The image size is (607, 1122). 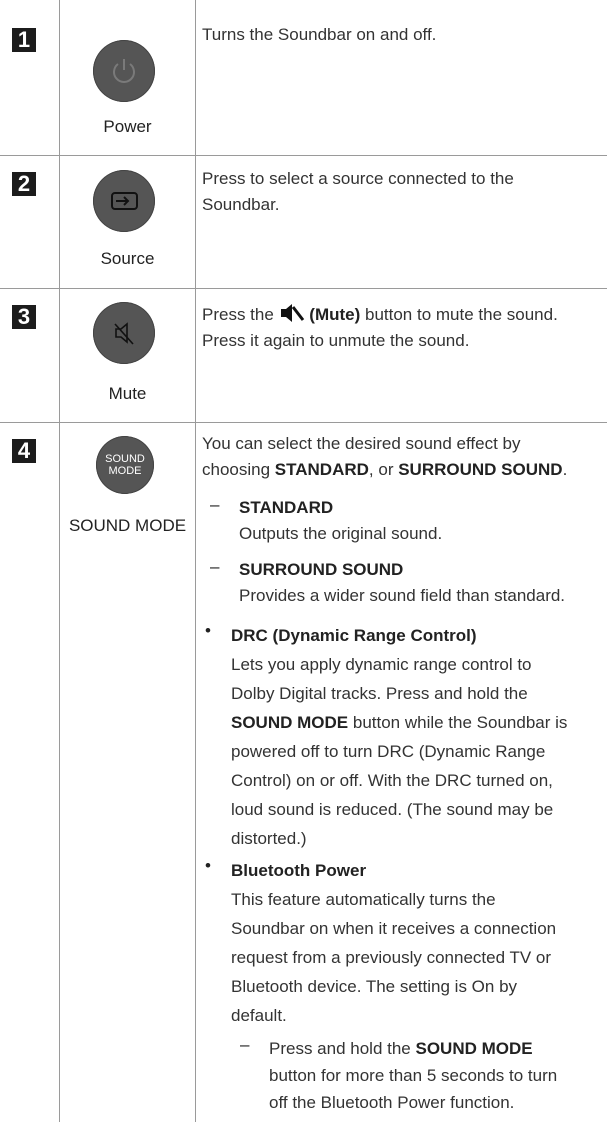 I want to click on power-button, so click(x=124, y=71).